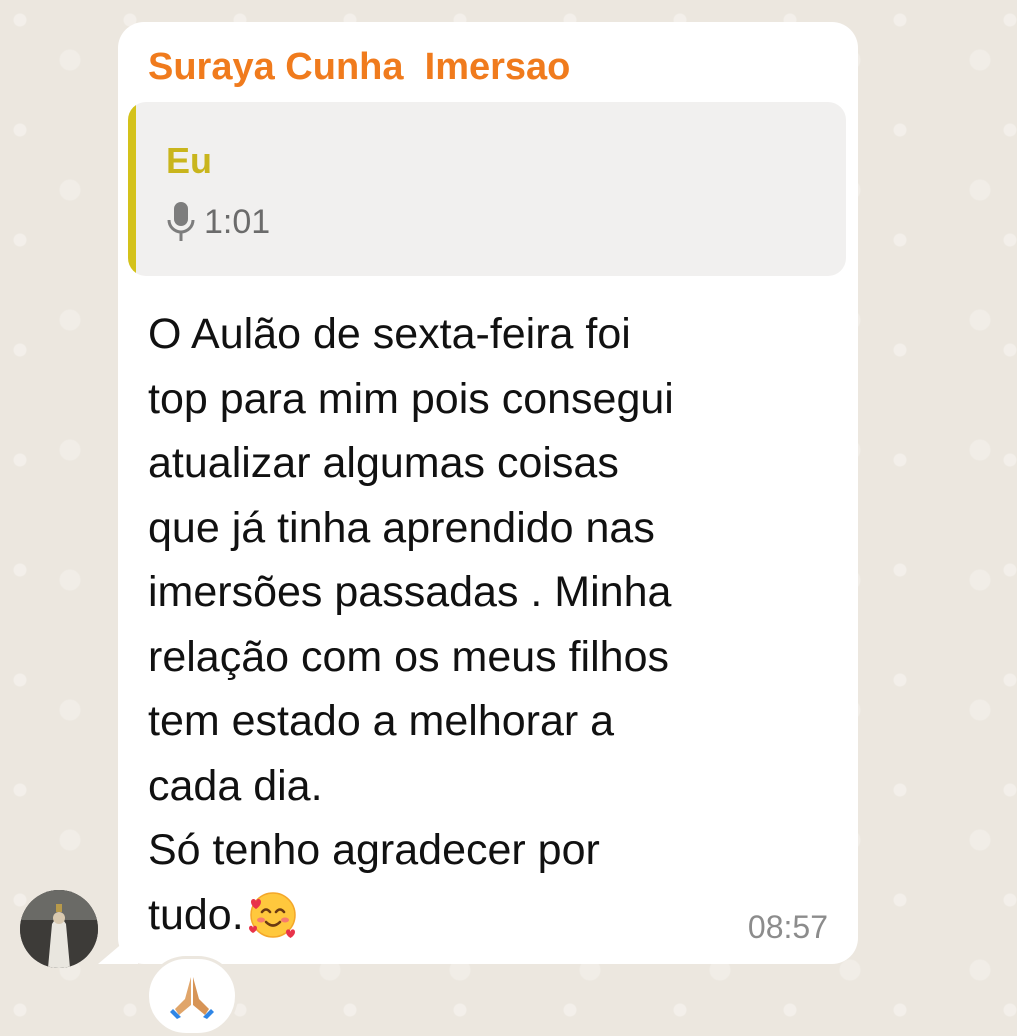 The image size is (1017, 1036). I want to click on sender-name: Suraya Cunha Imersao, so click(359, 67).